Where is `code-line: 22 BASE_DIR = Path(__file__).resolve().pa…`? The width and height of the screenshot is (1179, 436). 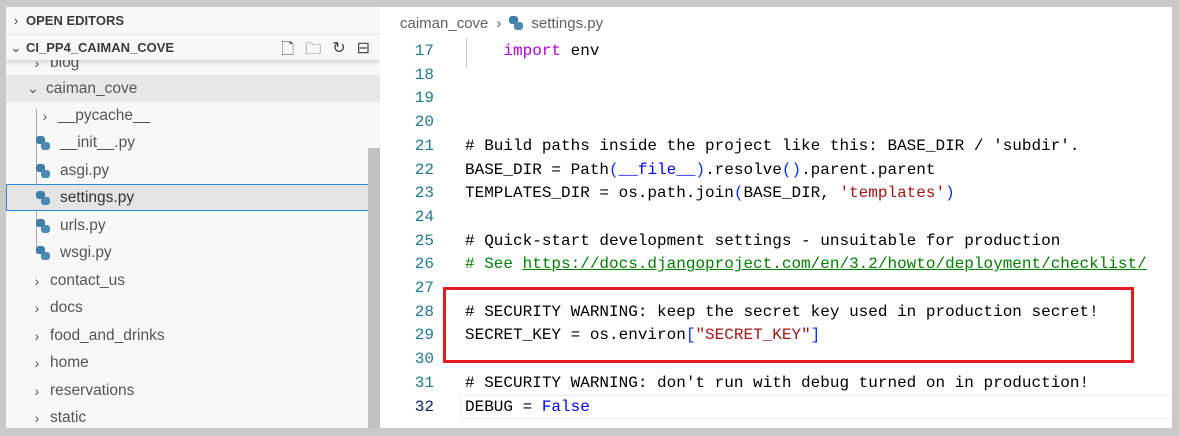 code-line: 22 BASE_DIR = Path(__file__).resolve().pa… is located at coordinates (675, 169).